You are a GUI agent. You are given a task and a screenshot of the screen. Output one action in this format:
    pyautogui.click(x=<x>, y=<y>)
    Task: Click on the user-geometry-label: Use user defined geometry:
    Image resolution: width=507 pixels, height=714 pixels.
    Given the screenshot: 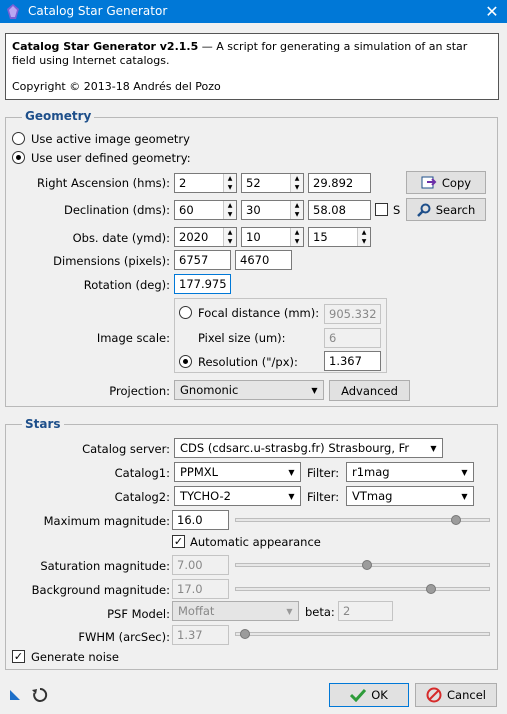 What is the action you would take?
    pyautogui.click(x=111, y=158)
    